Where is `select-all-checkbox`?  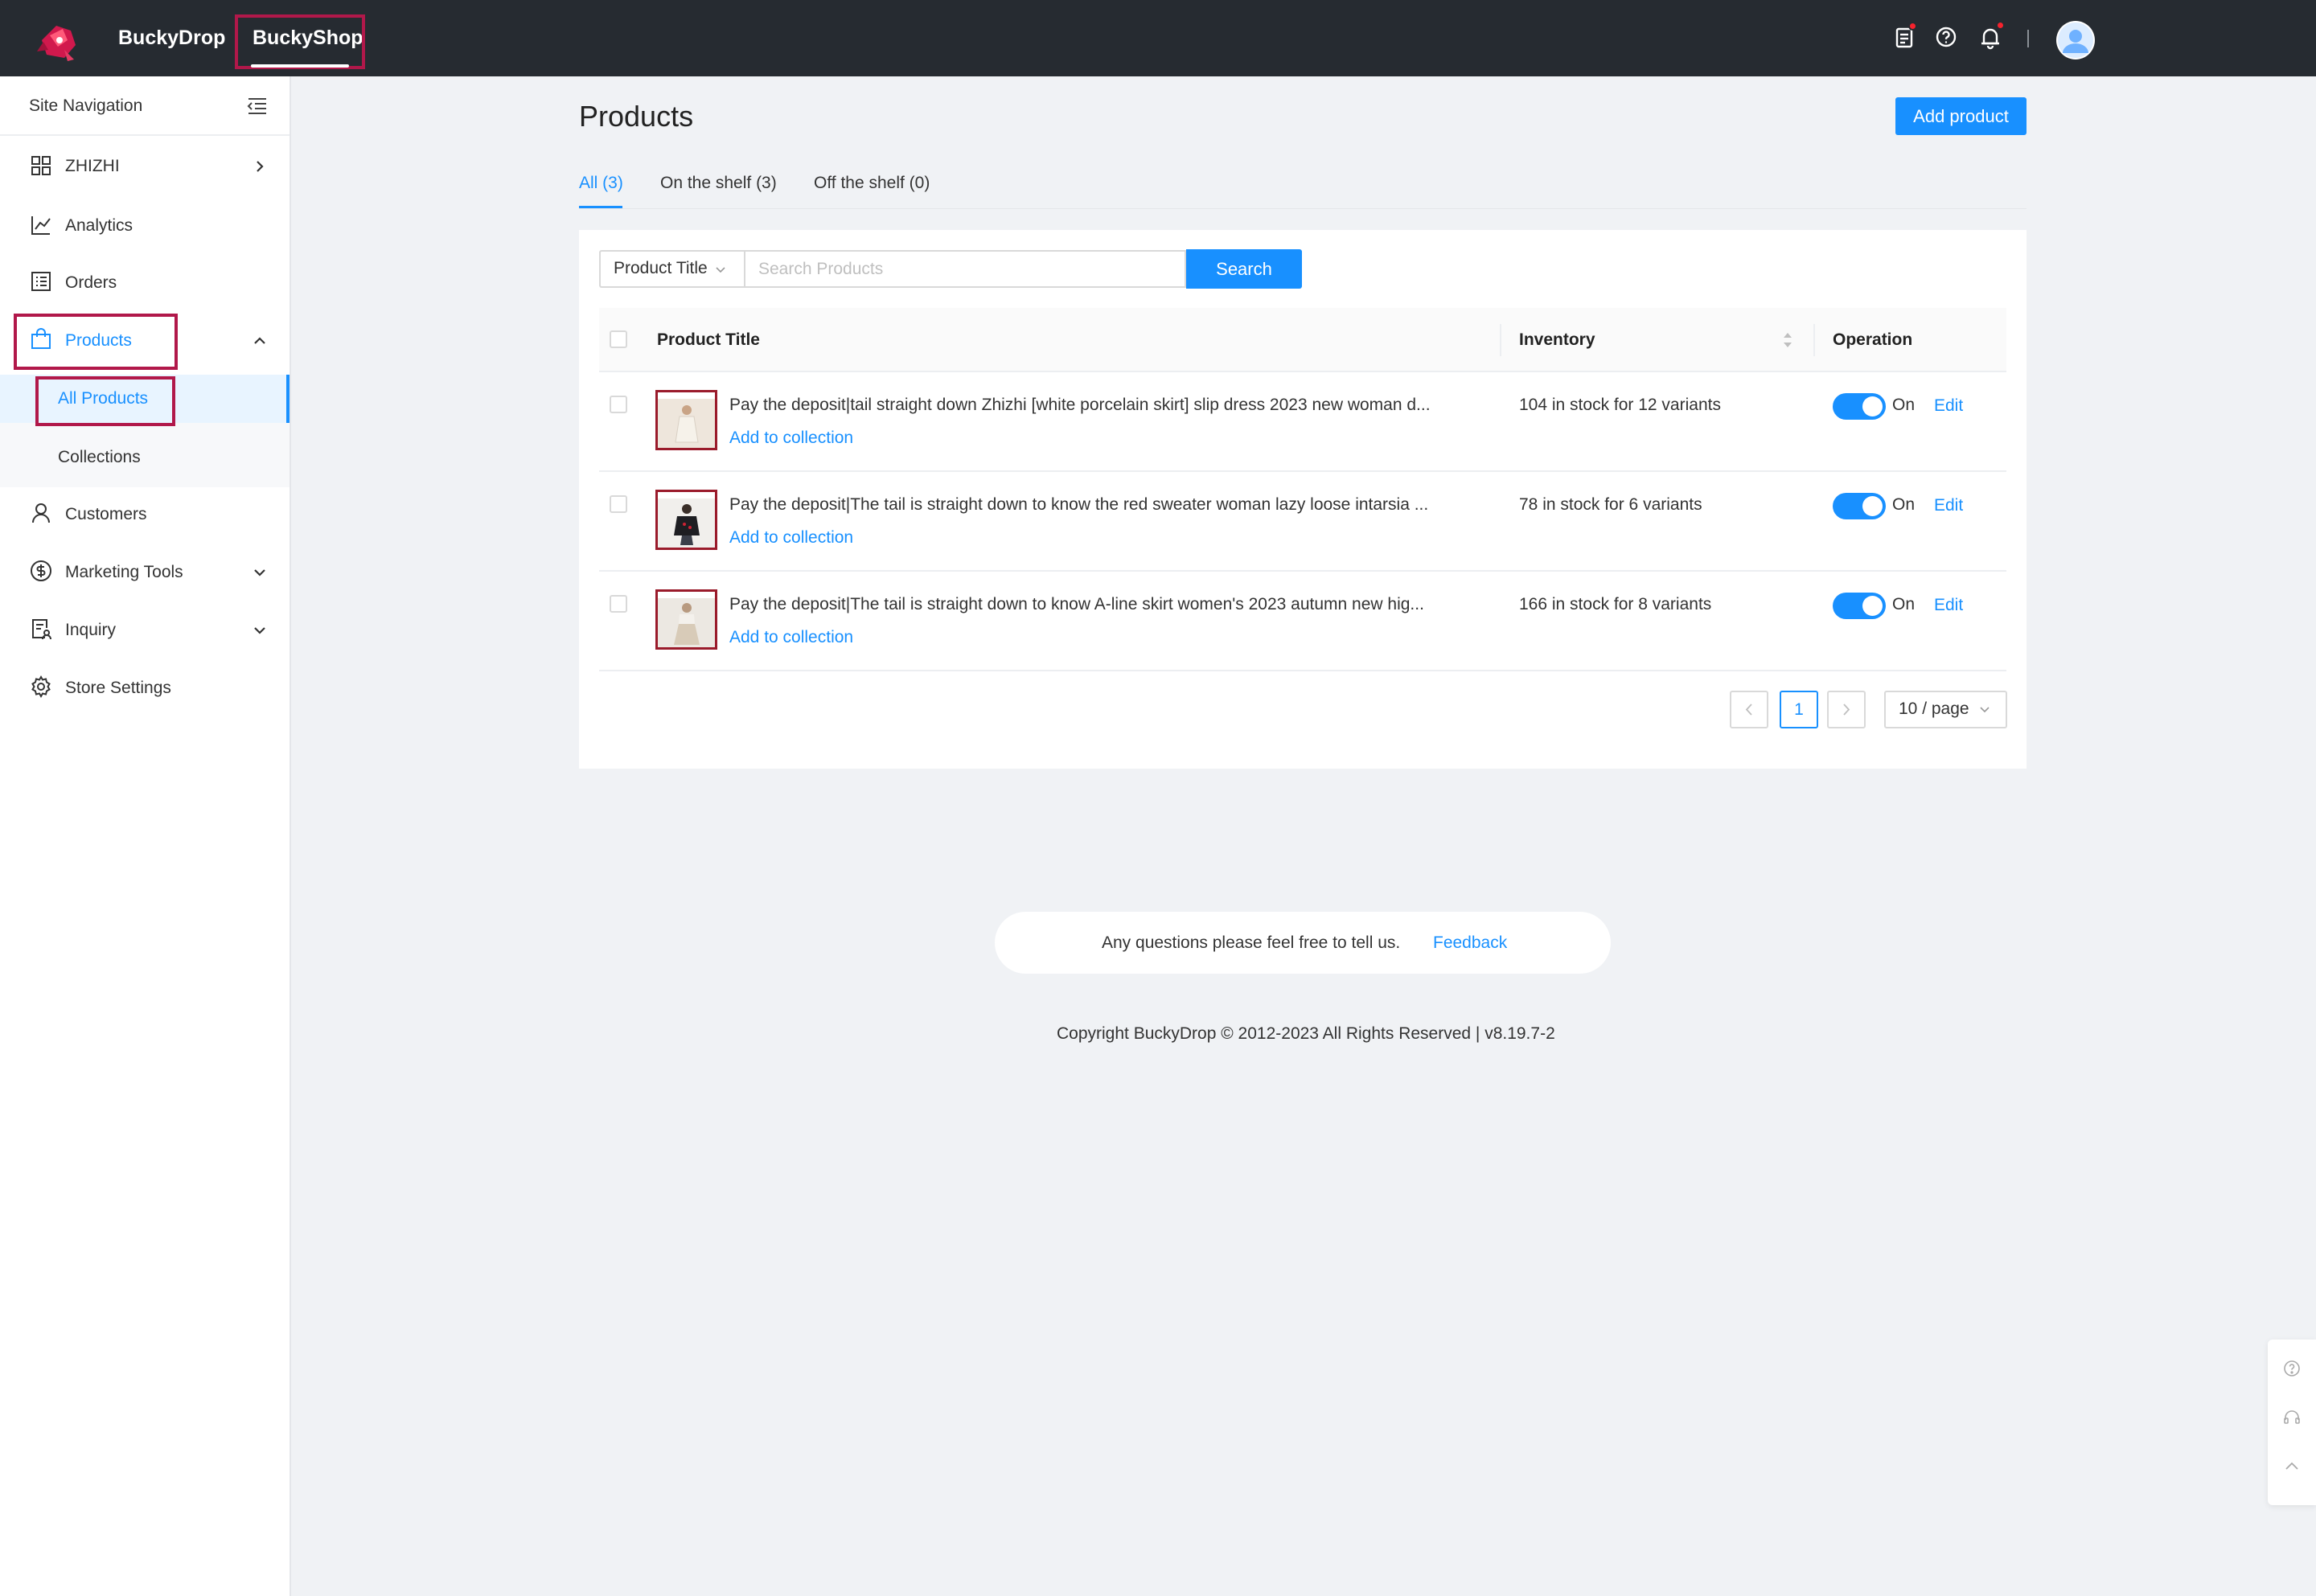
select-all-checkbox is located at coordinates (618, 339).